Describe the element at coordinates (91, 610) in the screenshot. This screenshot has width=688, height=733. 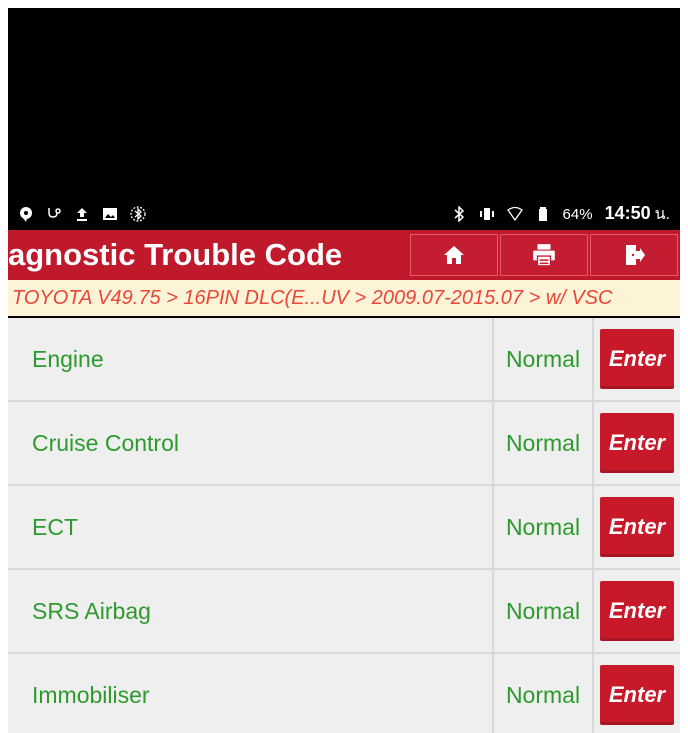
I see `system-name: SRS Airbag` at that location.